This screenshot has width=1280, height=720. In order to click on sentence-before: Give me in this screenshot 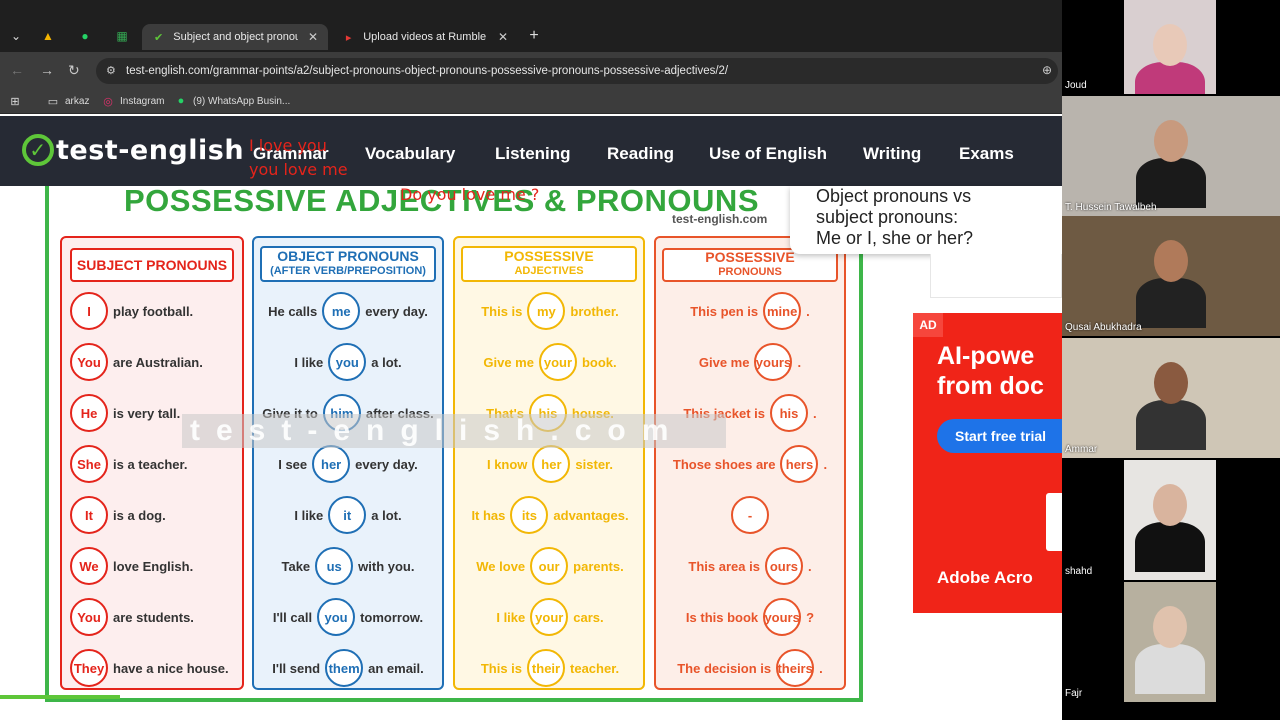, I will do `click(508, 362)`.